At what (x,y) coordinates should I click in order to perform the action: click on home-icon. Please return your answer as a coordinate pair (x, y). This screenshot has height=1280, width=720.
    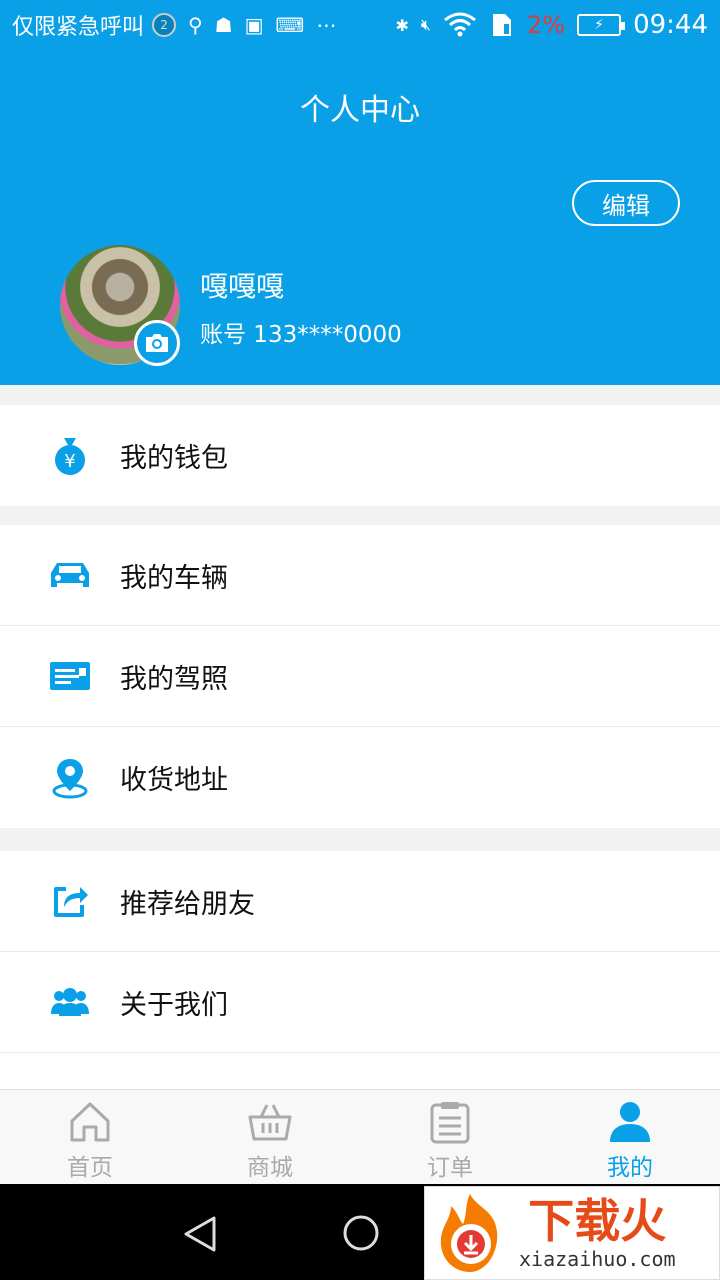
    Looking at the image, I should click on (90, 1122).